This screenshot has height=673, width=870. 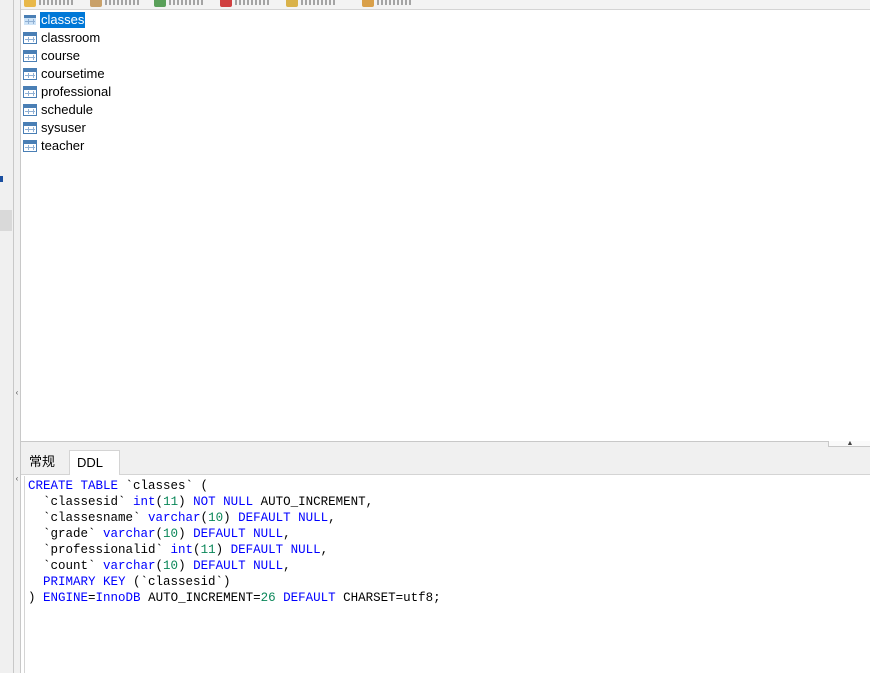 I want to click on ddl-token: (`classesid`), so click(x=178, y=582).